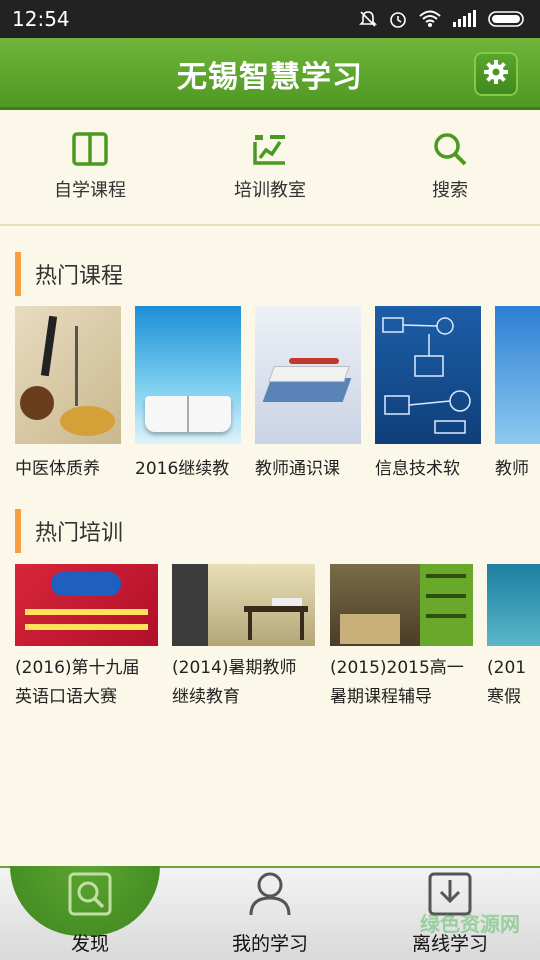  Describe the element at coordinates (79, 276) in the screenshot. I see `section-title: 热门课程` at that location.